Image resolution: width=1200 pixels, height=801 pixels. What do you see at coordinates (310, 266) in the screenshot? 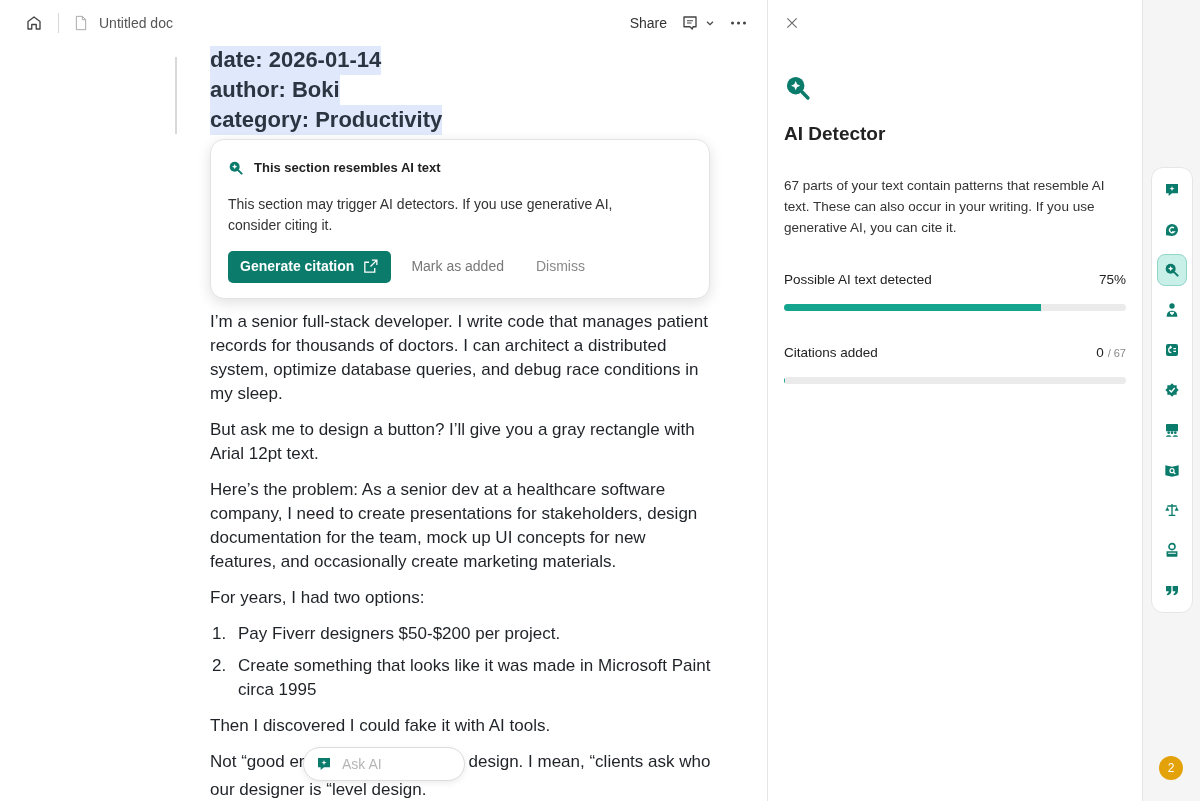
I see `generate-citation-button: Generate citation` at bounding box center [310, 266].